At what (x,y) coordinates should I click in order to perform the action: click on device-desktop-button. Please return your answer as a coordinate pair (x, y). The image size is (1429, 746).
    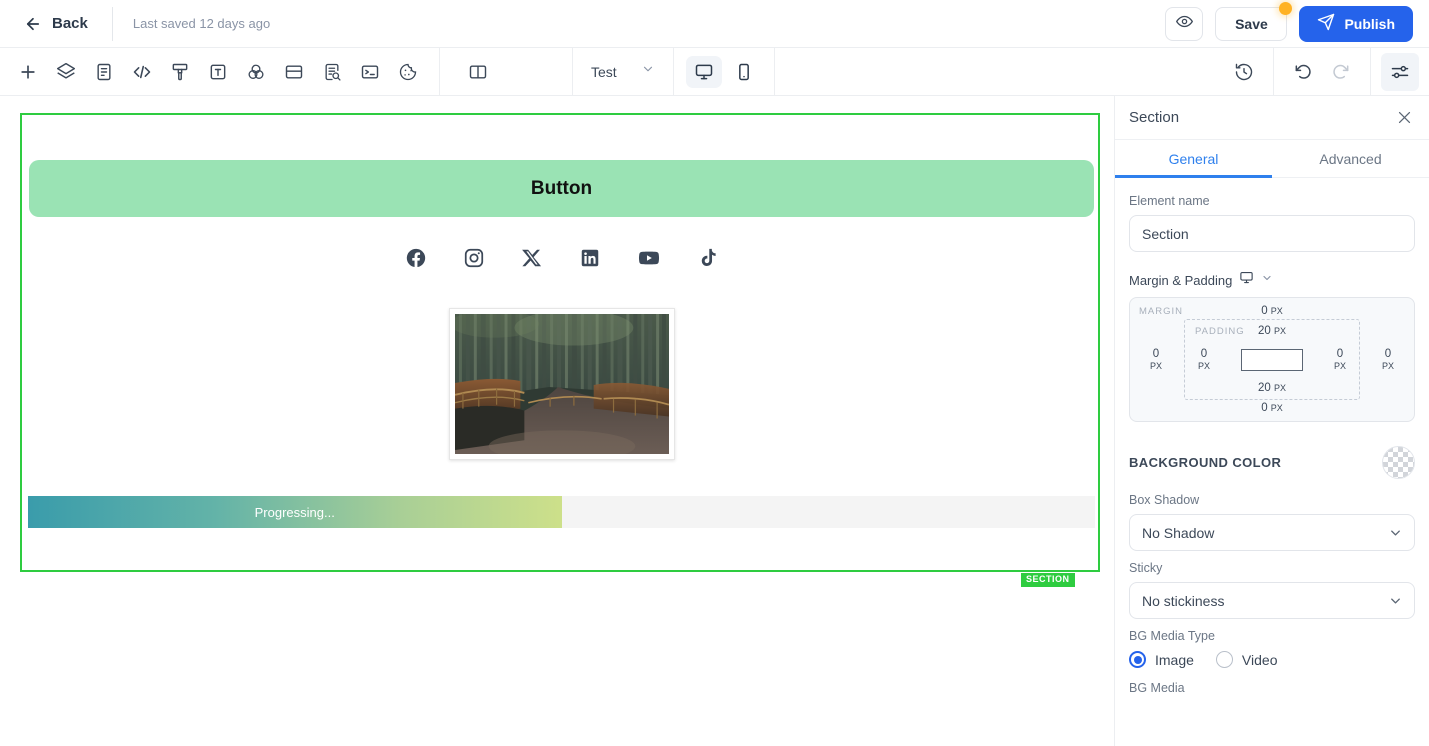
    Looking at the image, I should click on (703, 71).